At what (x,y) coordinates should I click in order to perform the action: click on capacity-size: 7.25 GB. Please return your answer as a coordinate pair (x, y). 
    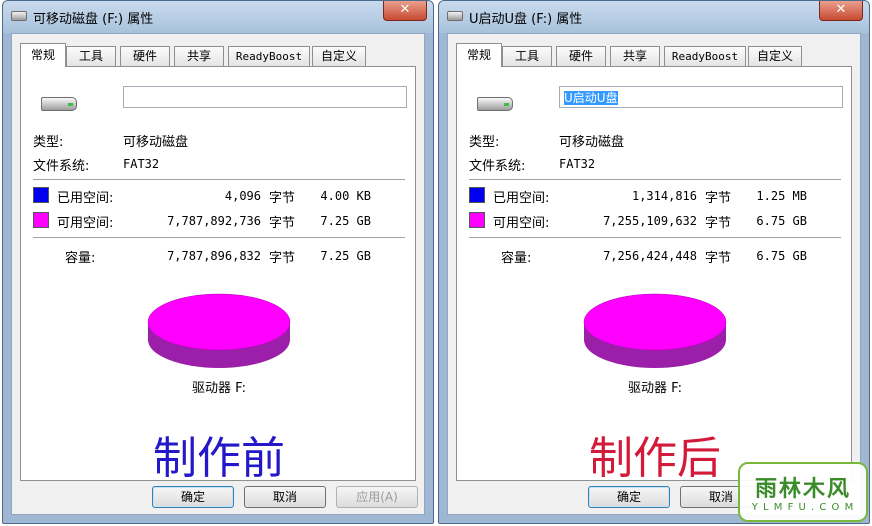
    Looking at the image, I should click on (345, 256).